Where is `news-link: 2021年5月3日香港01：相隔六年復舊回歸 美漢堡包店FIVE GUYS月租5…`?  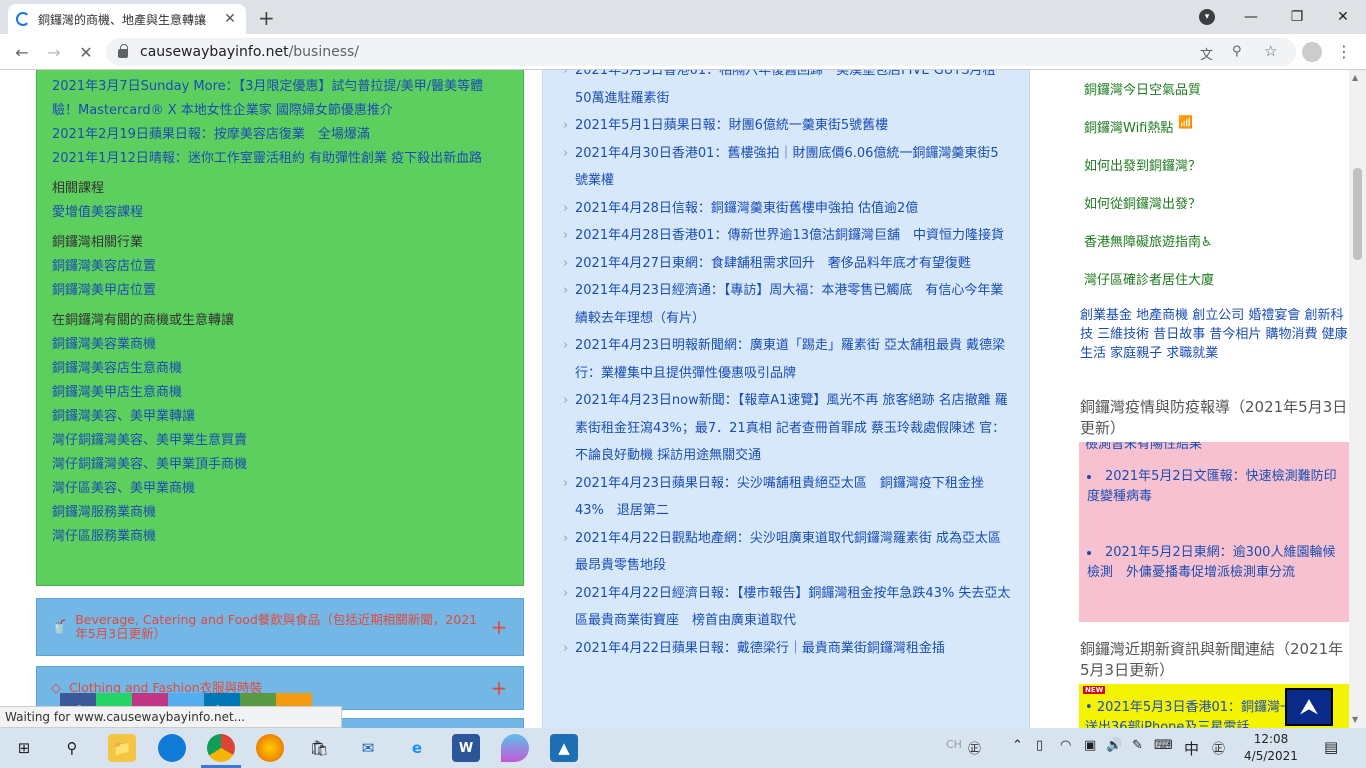
news-link: 2021年5月3日香港01：相隔六年復舊回歸 美漢堡包店FIVE GUYS月租5… is located at coordinates (787, 91).